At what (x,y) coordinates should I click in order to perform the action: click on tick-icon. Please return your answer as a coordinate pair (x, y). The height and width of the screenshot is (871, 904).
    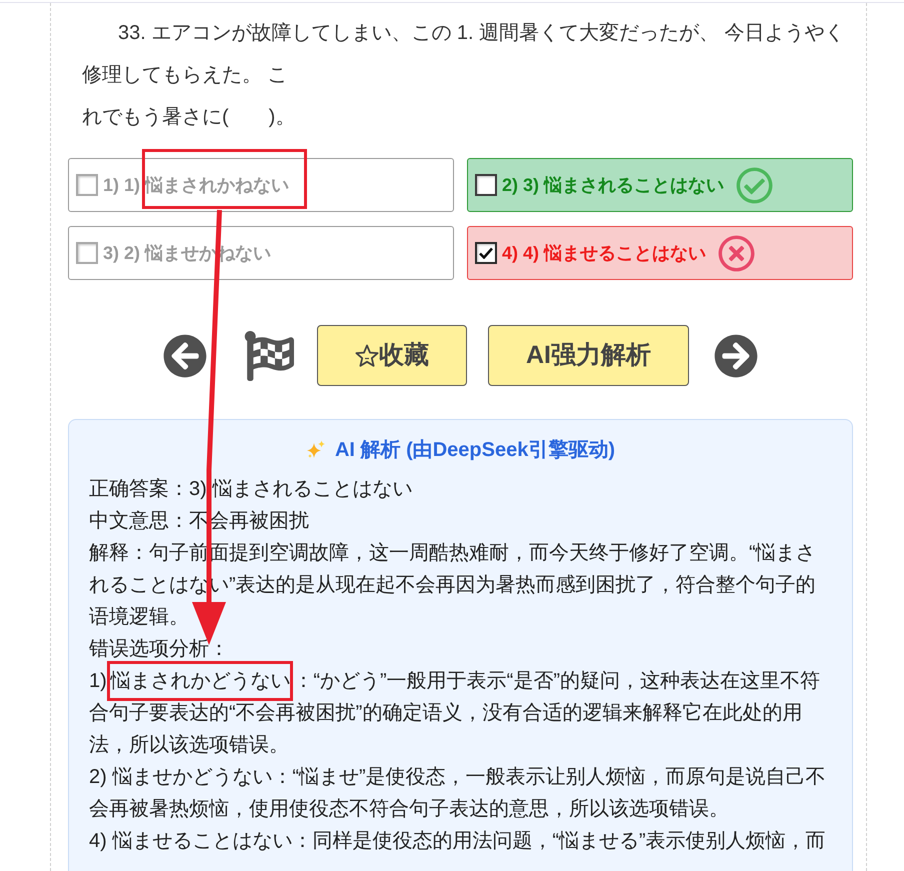
    Looking at the image, I should click on (486, 253).